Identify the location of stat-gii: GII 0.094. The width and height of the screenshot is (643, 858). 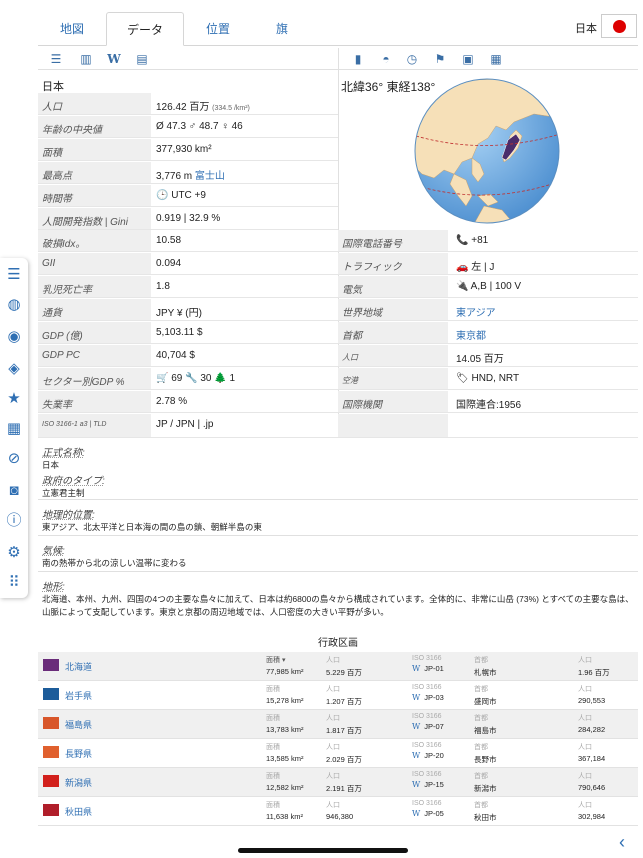
(188, 264).